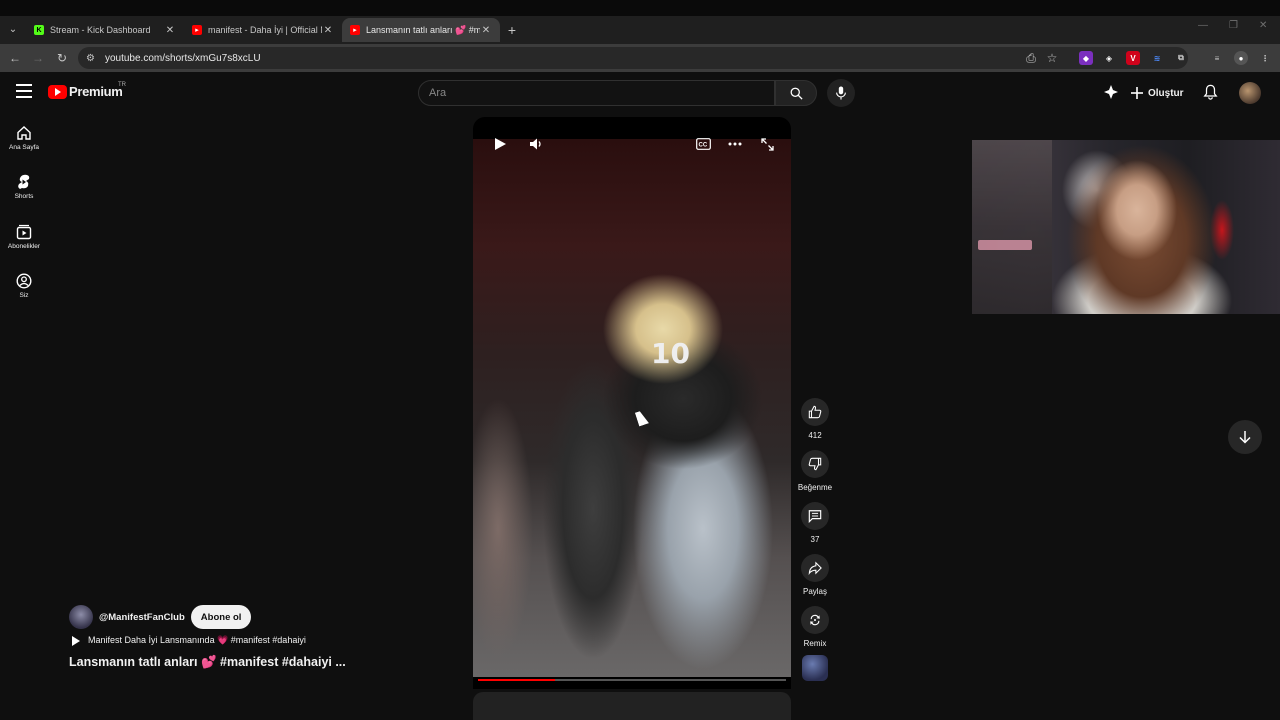  What do you see at coordinates (516, 680) in the screenshot?
I see `progress-bar-fill` at bounding box center [516, 680].